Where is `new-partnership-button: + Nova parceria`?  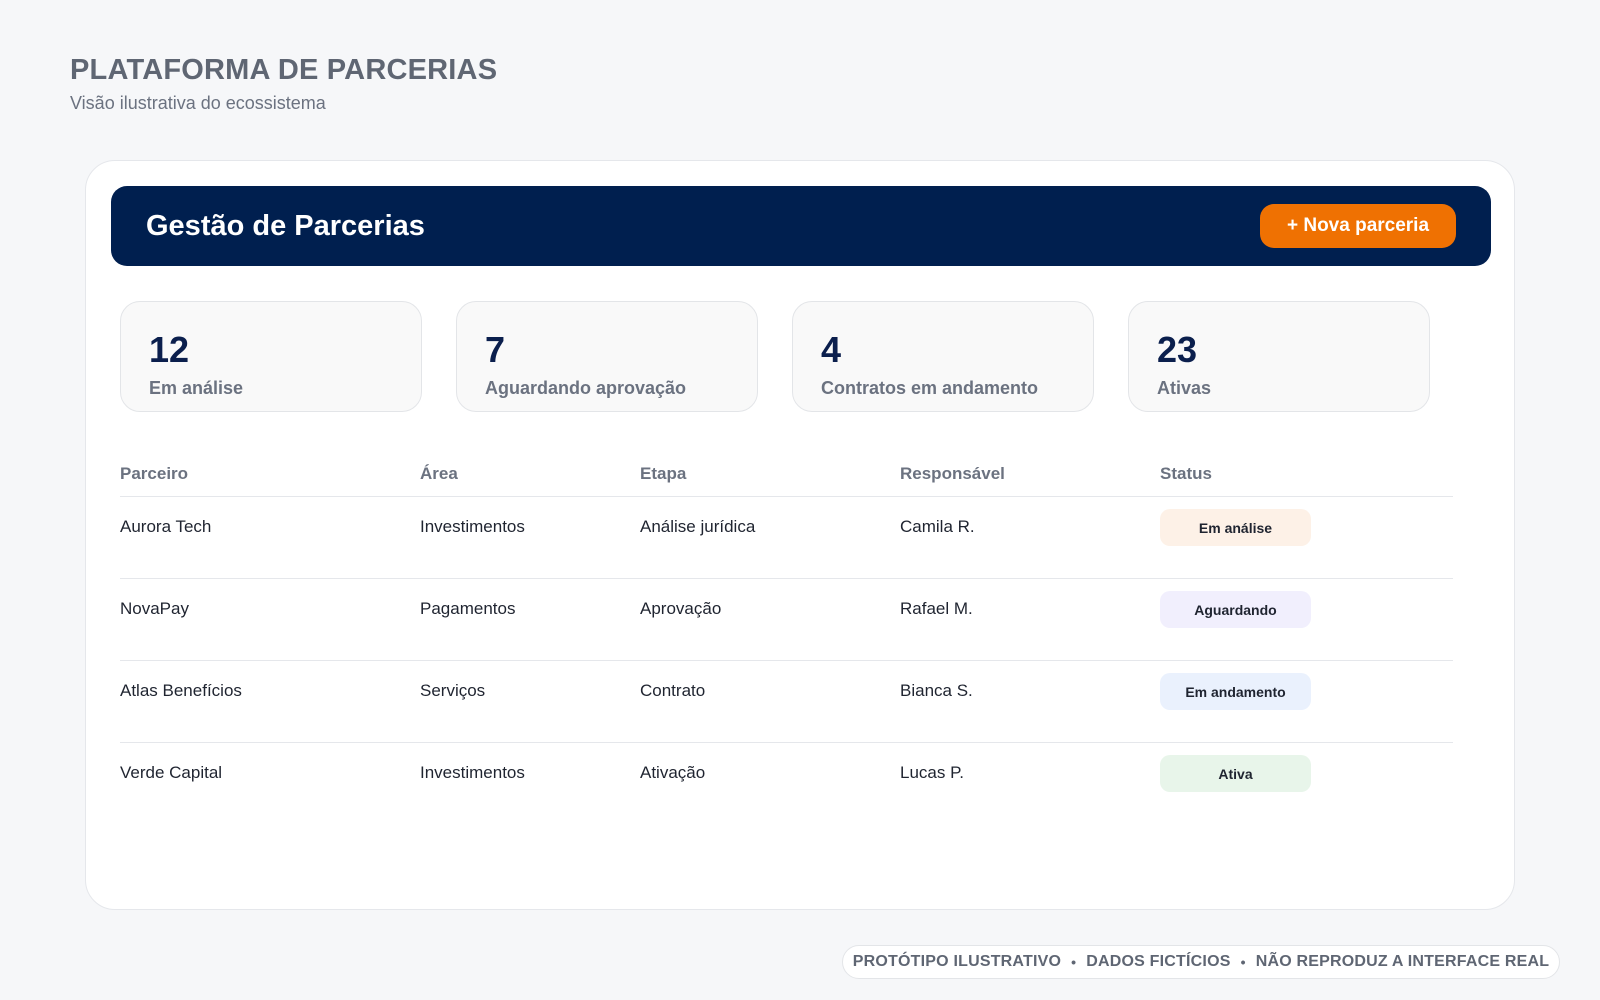 new-partnership-button: + Nova parceria is located at coordinates (1358, 226).